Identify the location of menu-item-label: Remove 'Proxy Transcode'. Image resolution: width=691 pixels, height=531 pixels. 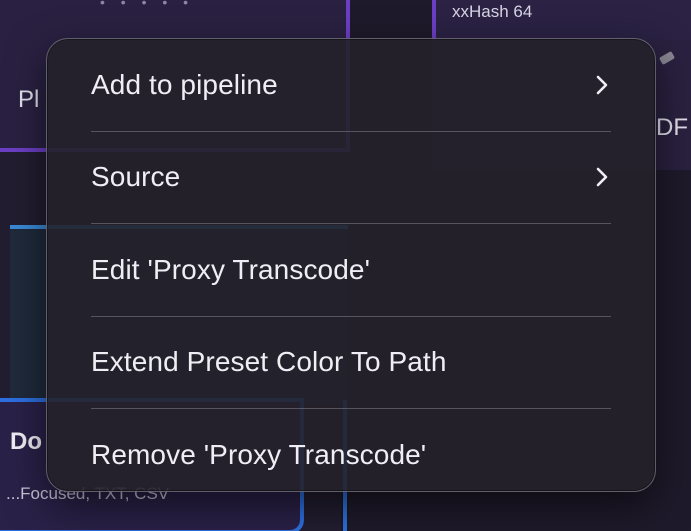
(259, 454).